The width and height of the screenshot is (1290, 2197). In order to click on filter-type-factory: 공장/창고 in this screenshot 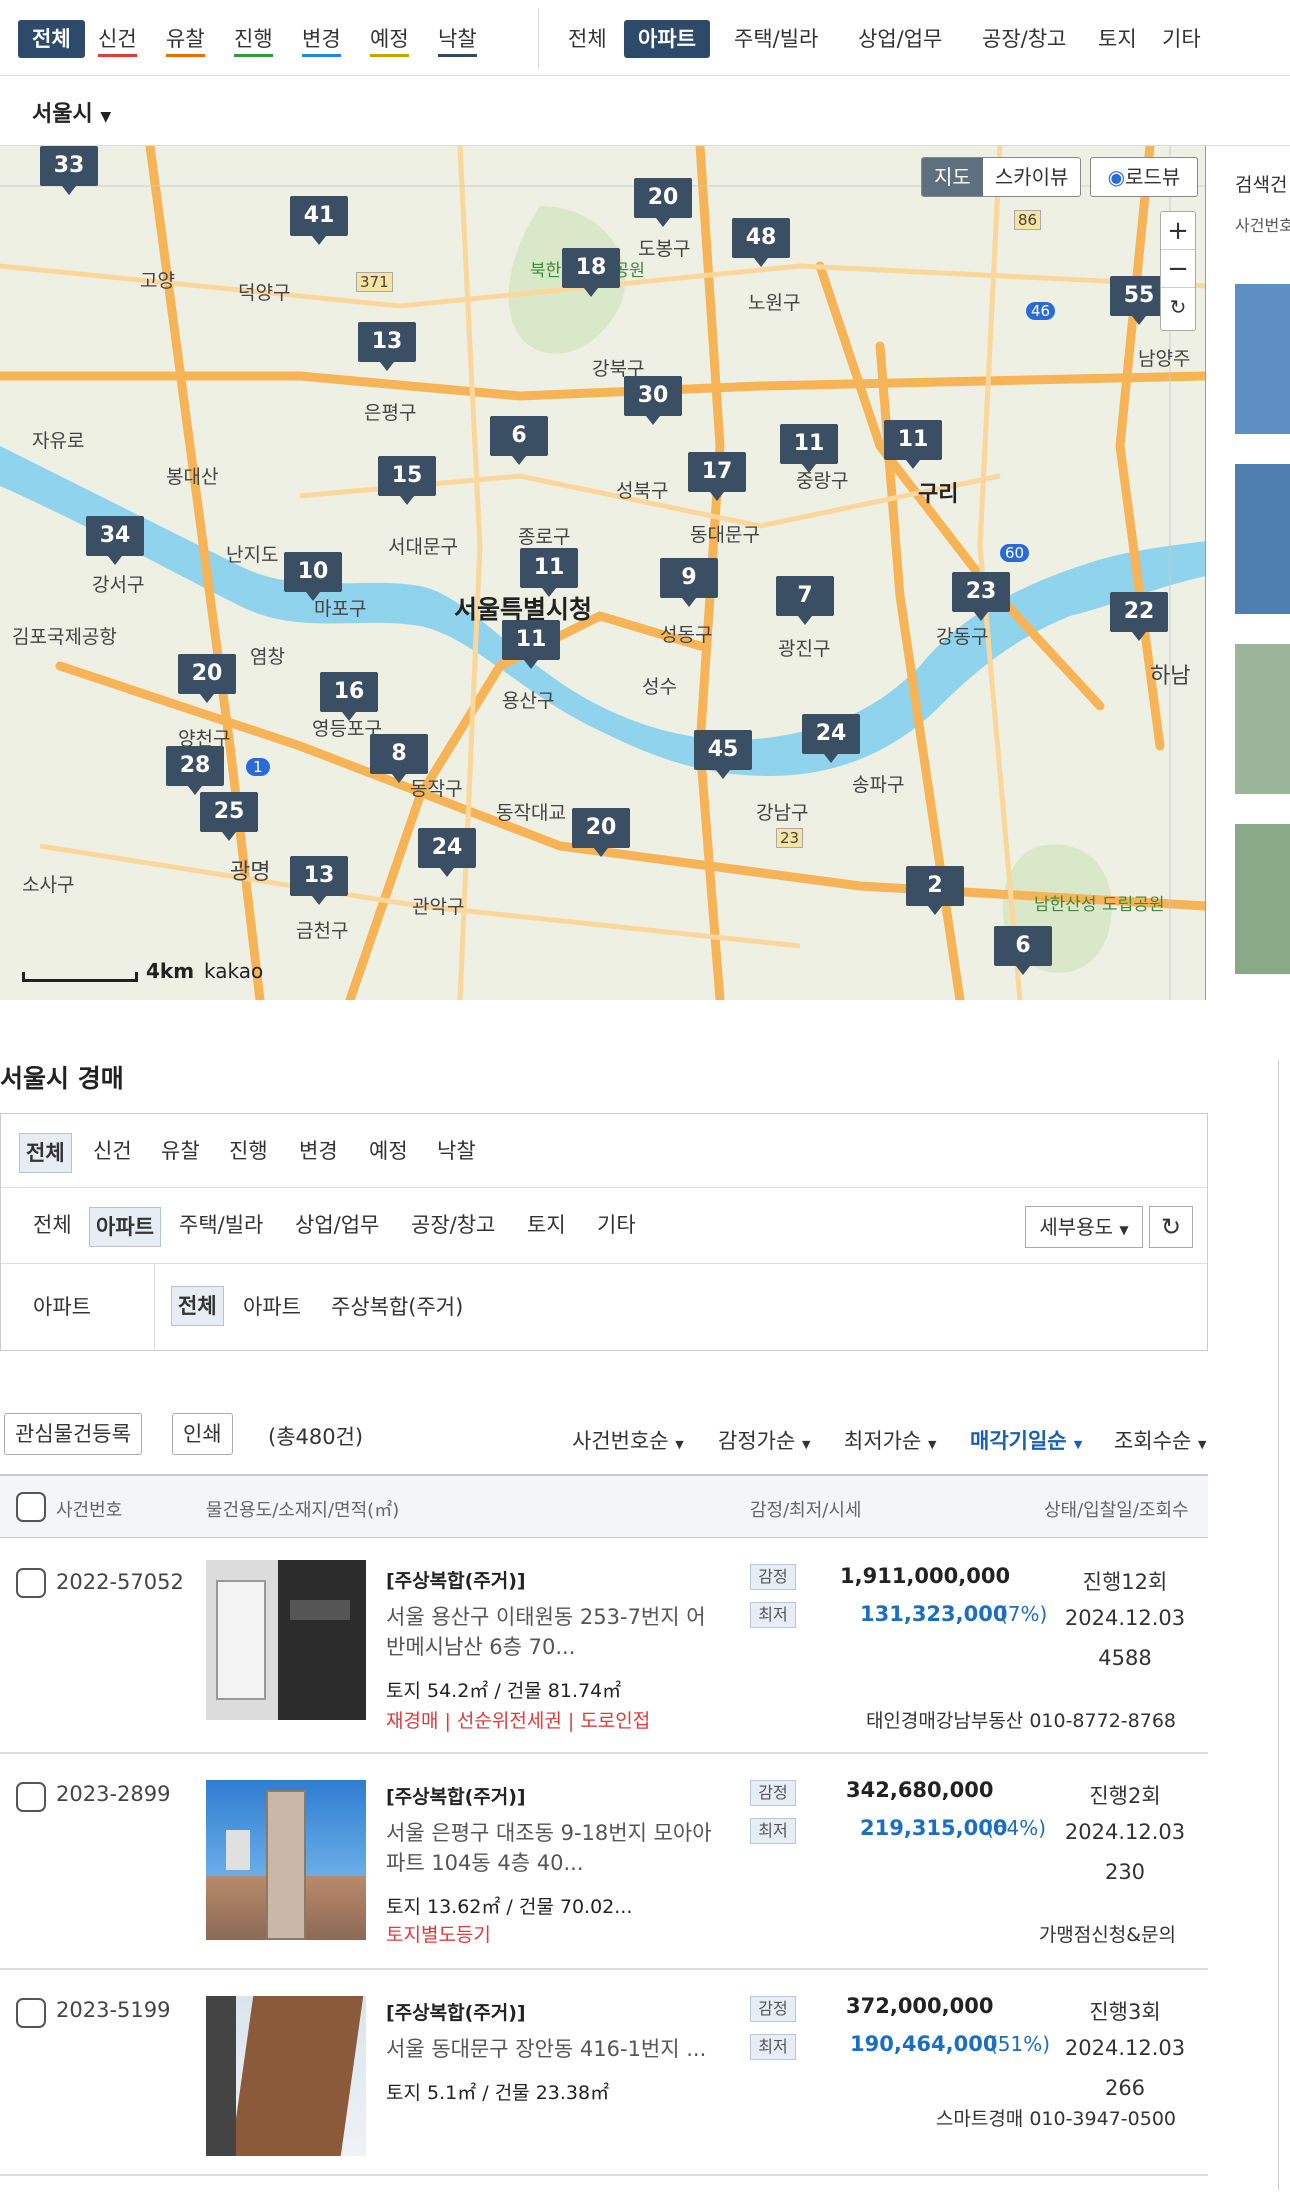, I will do `click(453, 1225)`.